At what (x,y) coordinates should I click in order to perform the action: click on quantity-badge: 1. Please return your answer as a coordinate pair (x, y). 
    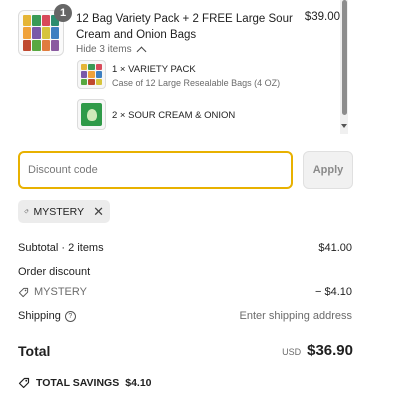
    Looking at the image, I should click on (63, 13).